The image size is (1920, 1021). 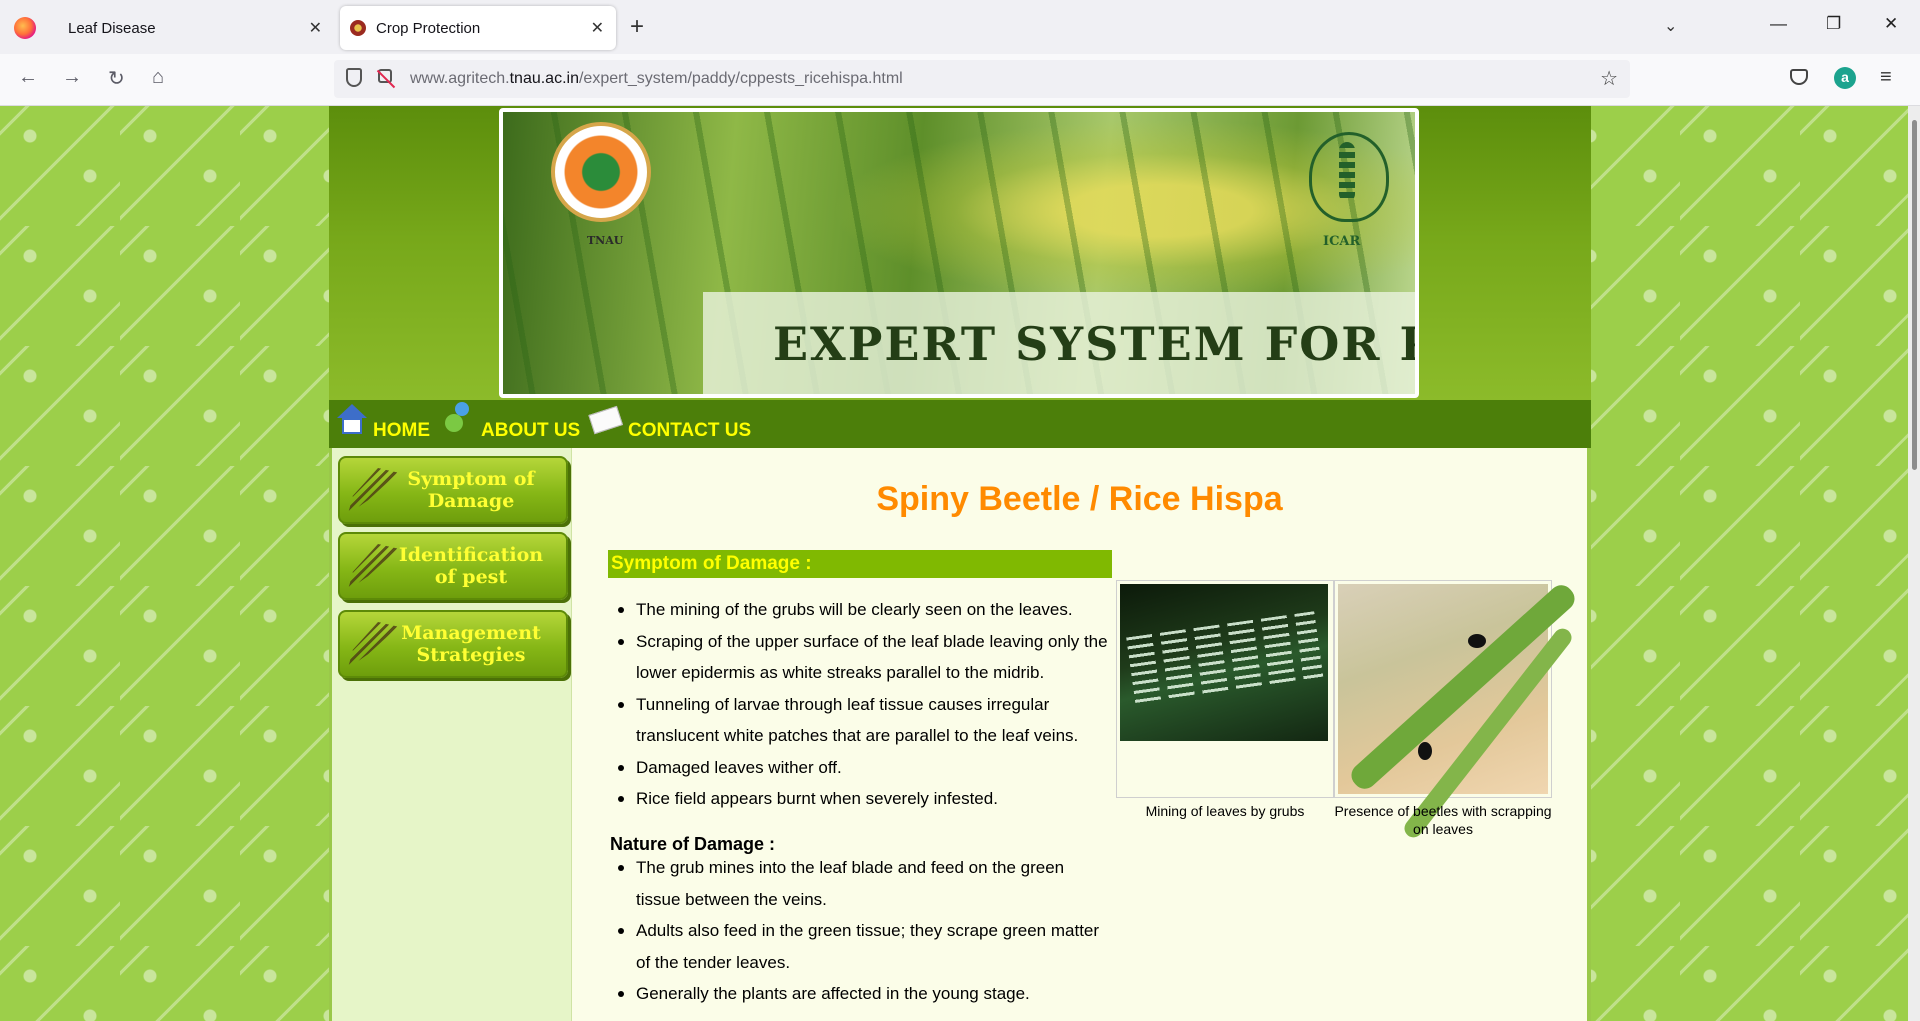 I want to click on tab-leaf-disease: Leaf Disease ✕, so click(x=194, y=28).